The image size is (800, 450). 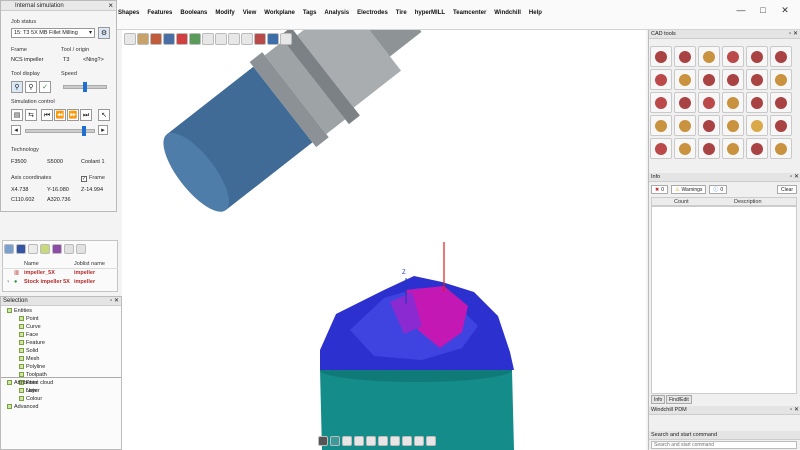 What do you see at coordinates (718, 189) in the screenshot?
I see `messages-filter-button: ⓘ 0` at bounding box center [718, 189].